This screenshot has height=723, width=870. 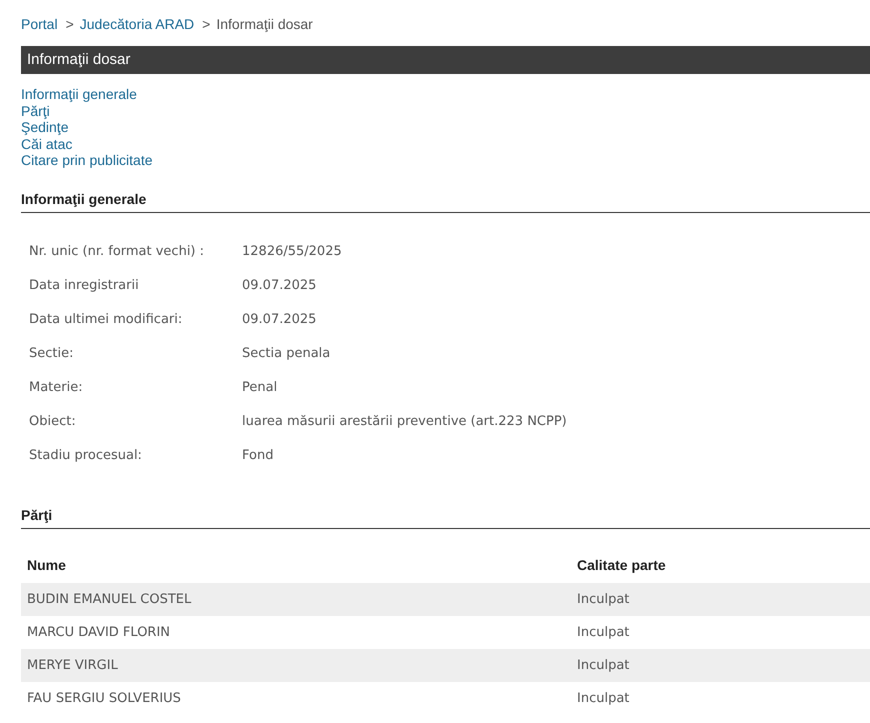 I want to click on breadcrumb-link: Portal, so click(x=39, y=24).